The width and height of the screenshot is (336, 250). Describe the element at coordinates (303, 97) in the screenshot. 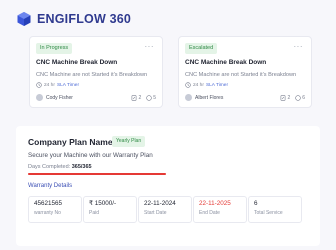

I see `comments-value: 6` at that location.